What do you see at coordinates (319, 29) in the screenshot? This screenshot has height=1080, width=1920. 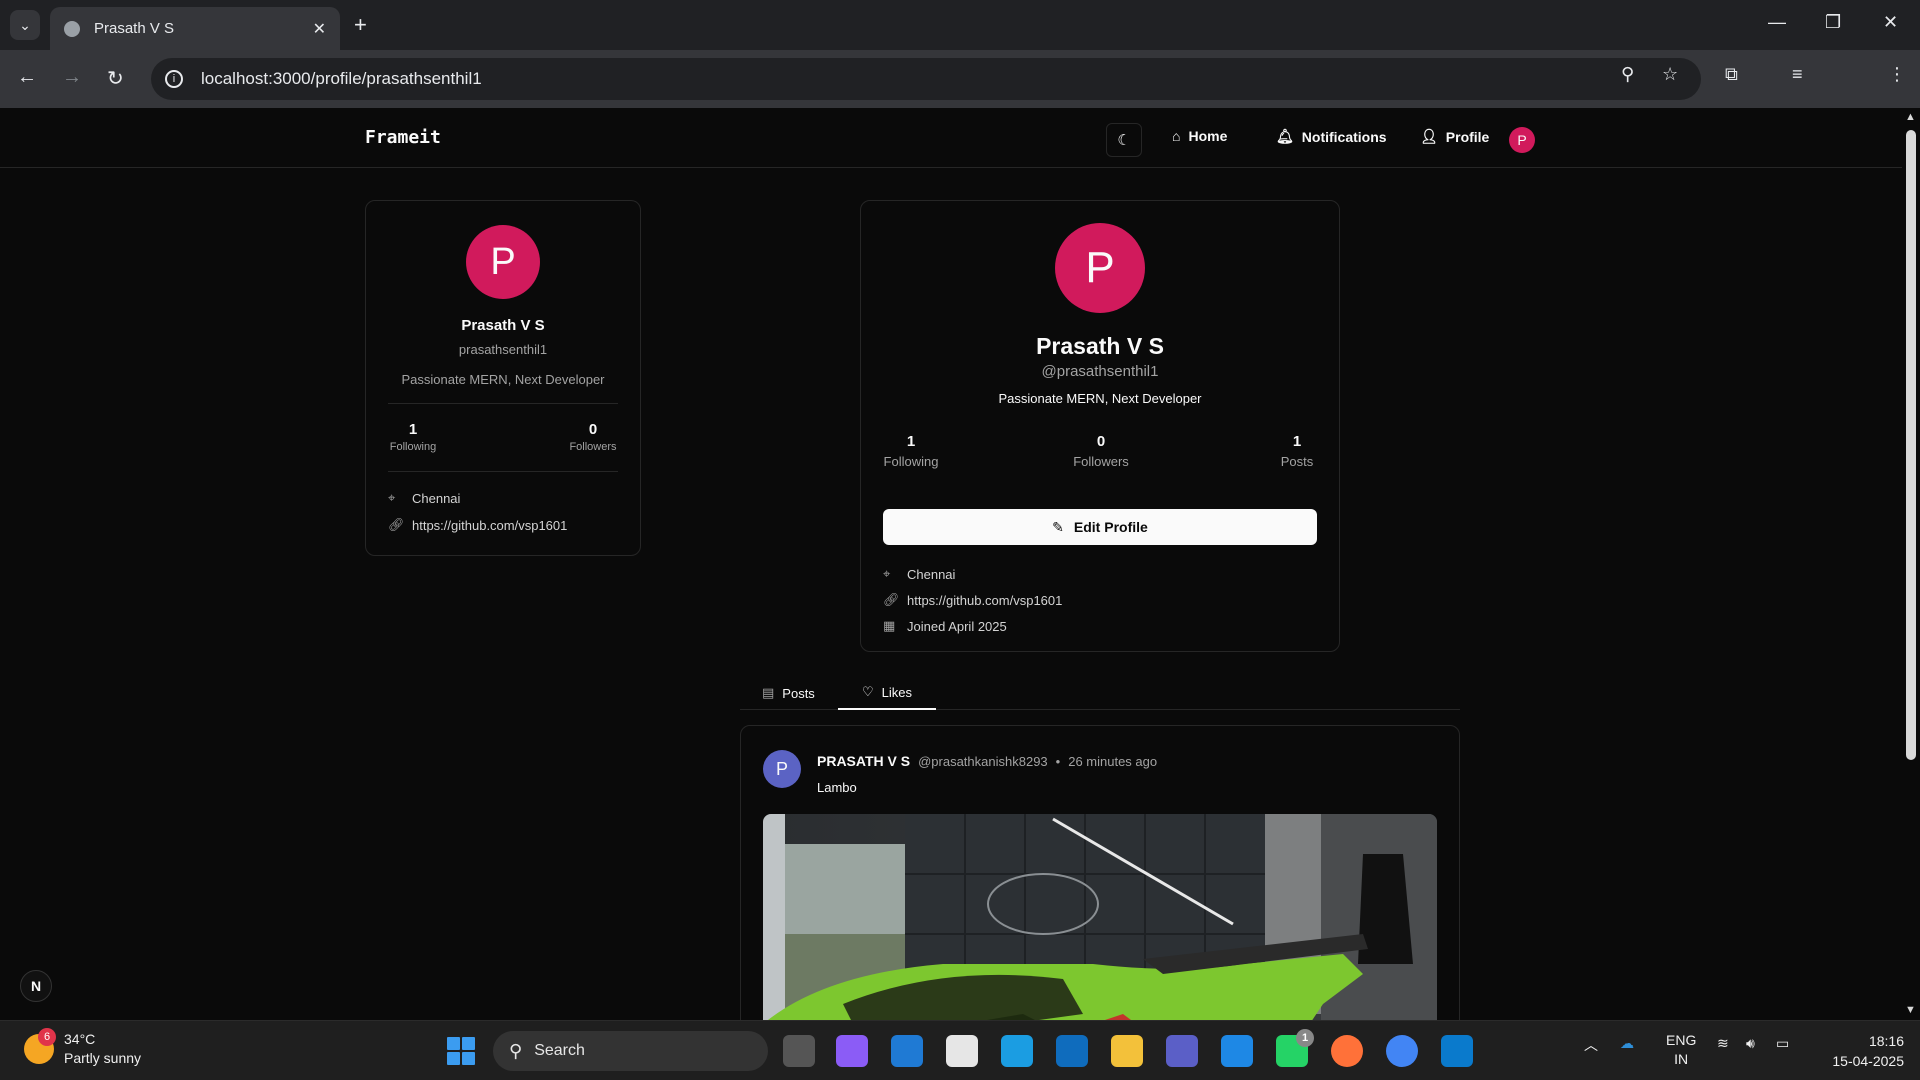 I see `tab-close-icon: ✕` at bounding box center [319, 29].